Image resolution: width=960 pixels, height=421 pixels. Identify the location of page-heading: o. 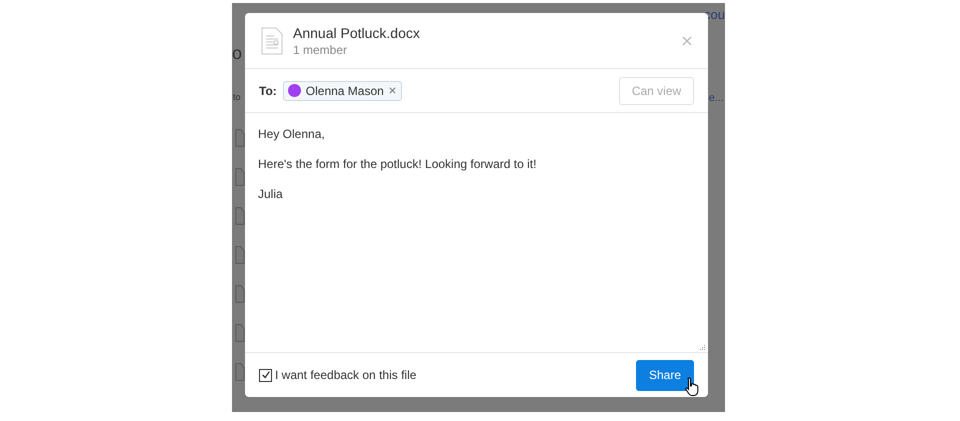
(237, 53).